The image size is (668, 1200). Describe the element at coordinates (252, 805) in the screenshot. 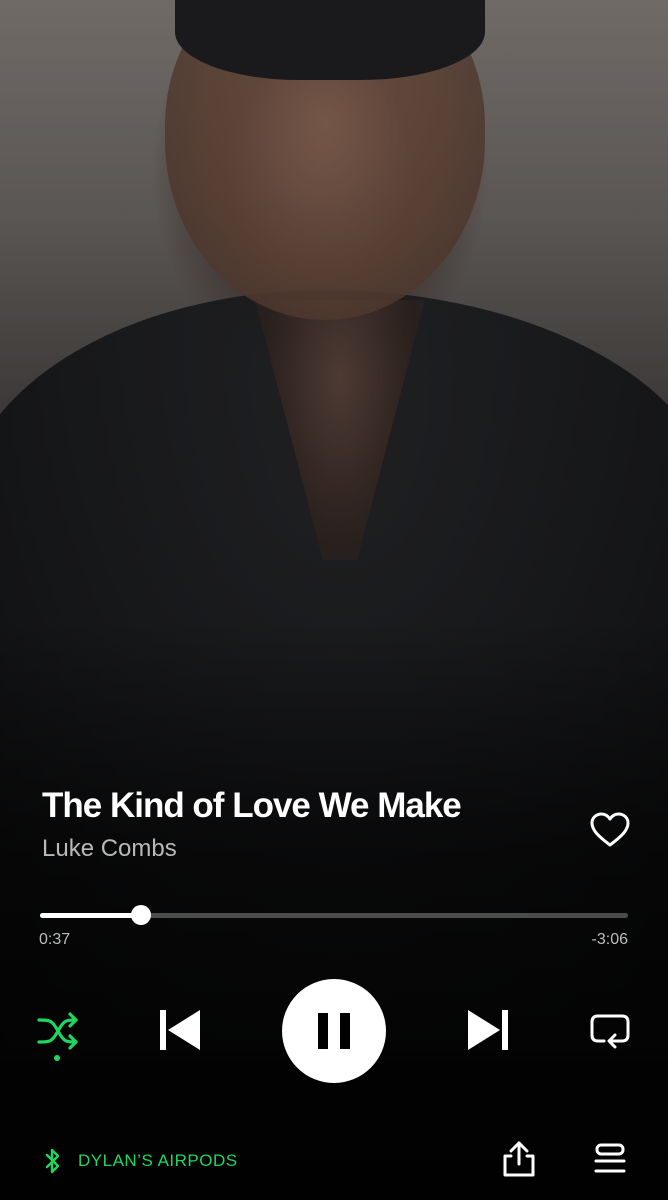

I see `track-title: The Kind of Love We Make` at that location.